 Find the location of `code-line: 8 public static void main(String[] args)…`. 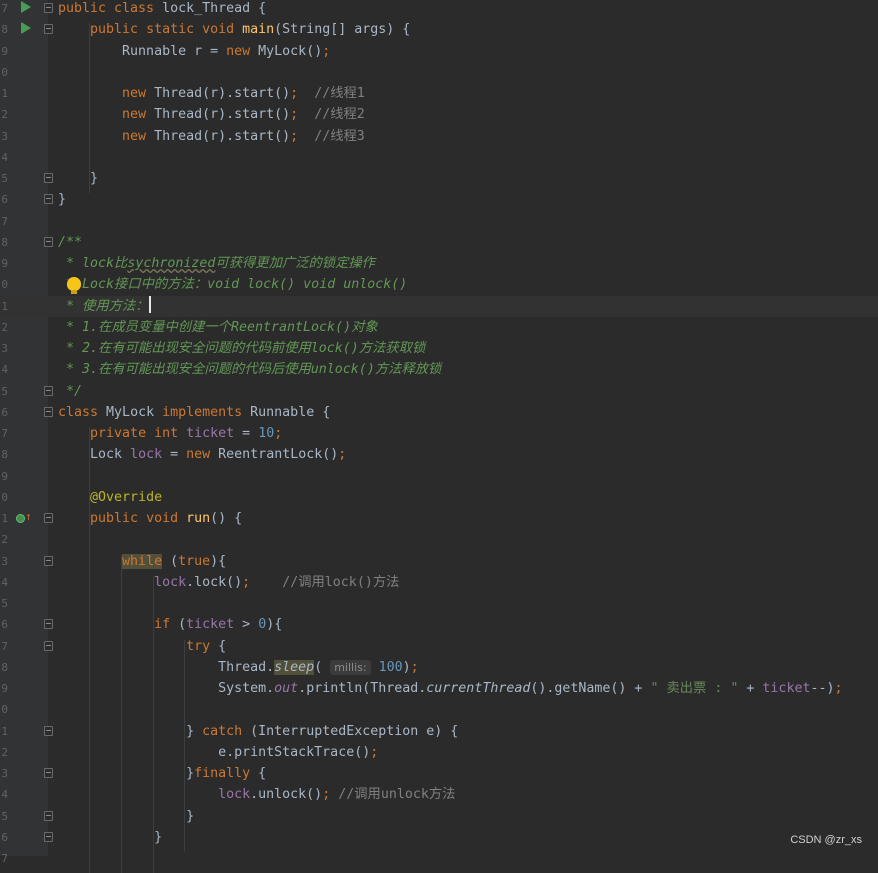

code-line: 8 public static void main(String[] args)… is located at coordinates (439, 29).